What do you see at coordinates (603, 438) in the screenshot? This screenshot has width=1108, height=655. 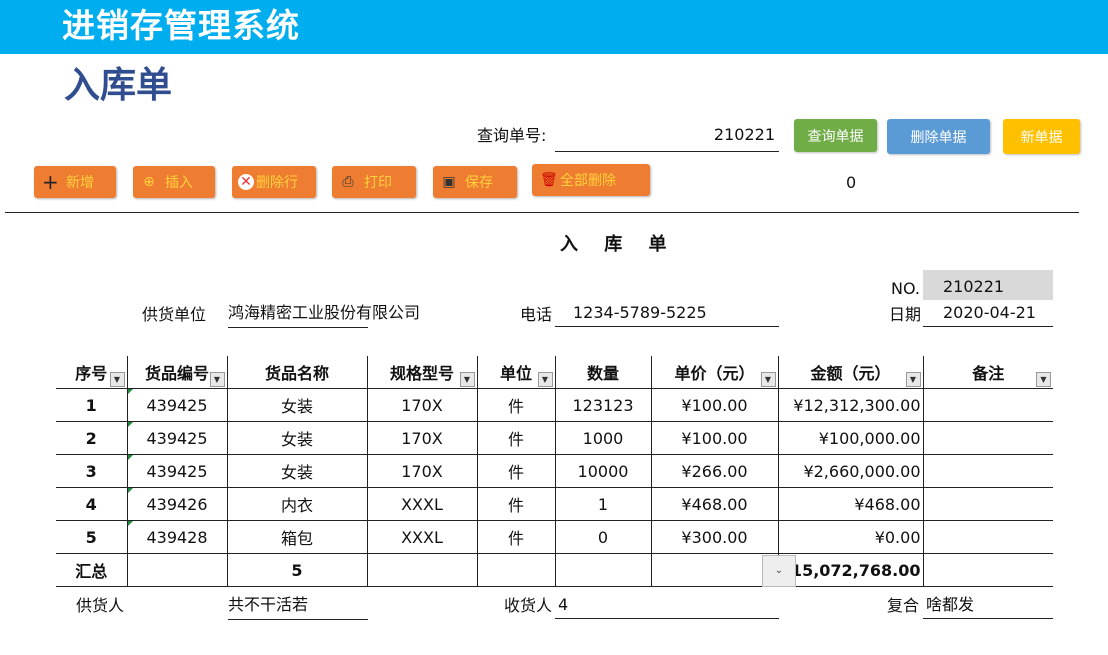 I see `cell-qty: 1000` at bounding box center [603, 438].